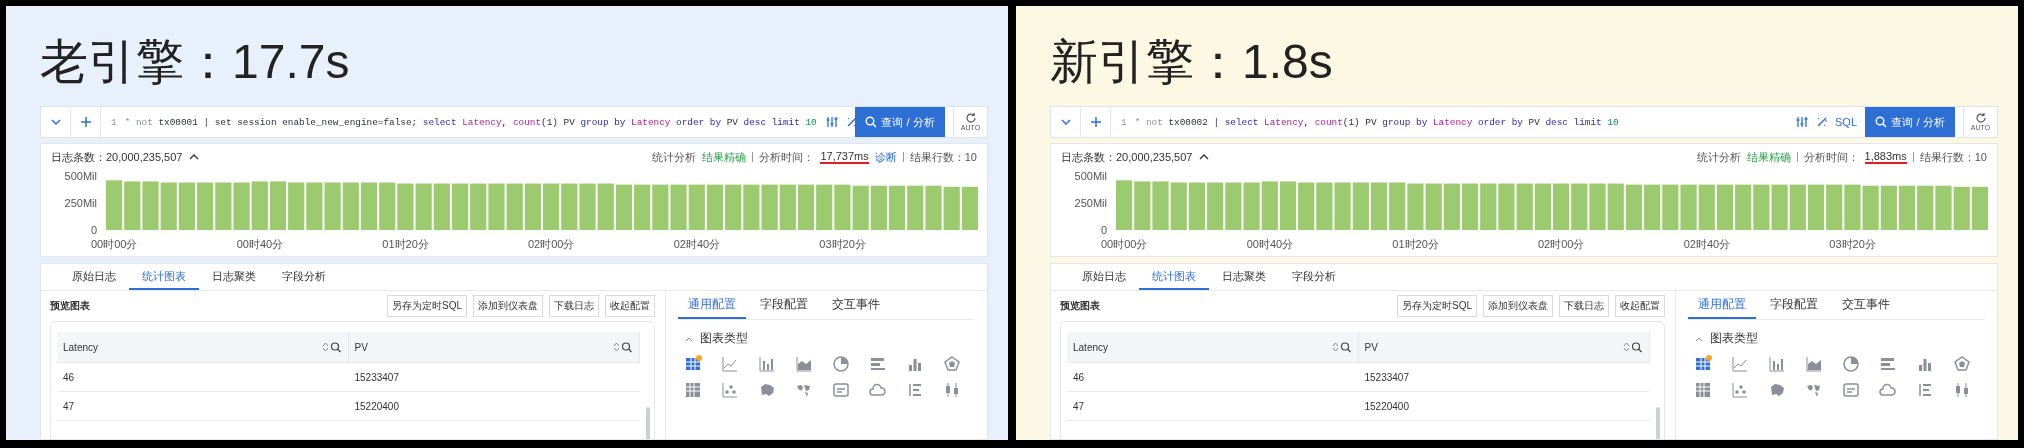 Image resolution: width=2024 pixels, height=448 pixels. What do you see at coordinates (1866, 305) in the screenshot?
I see `config-tab: 交互事件` at bounding box center [1866, 305].